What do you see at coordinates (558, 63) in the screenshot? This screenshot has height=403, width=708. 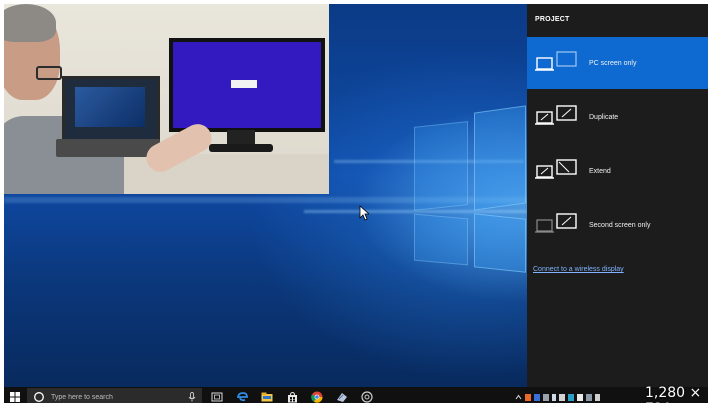 I see `pc-screen-only-icon` at bounding box center [558, 63].